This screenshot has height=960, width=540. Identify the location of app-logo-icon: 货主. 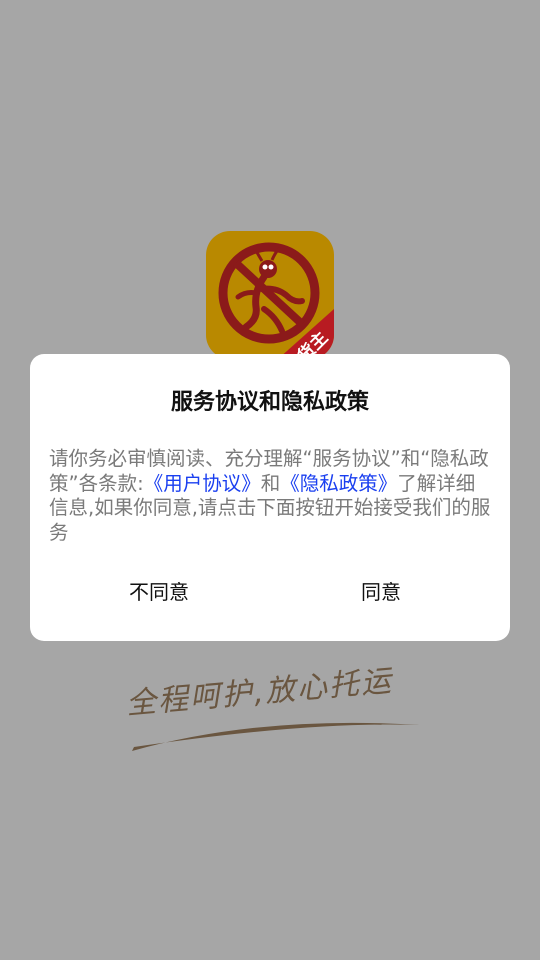
(270, 295).